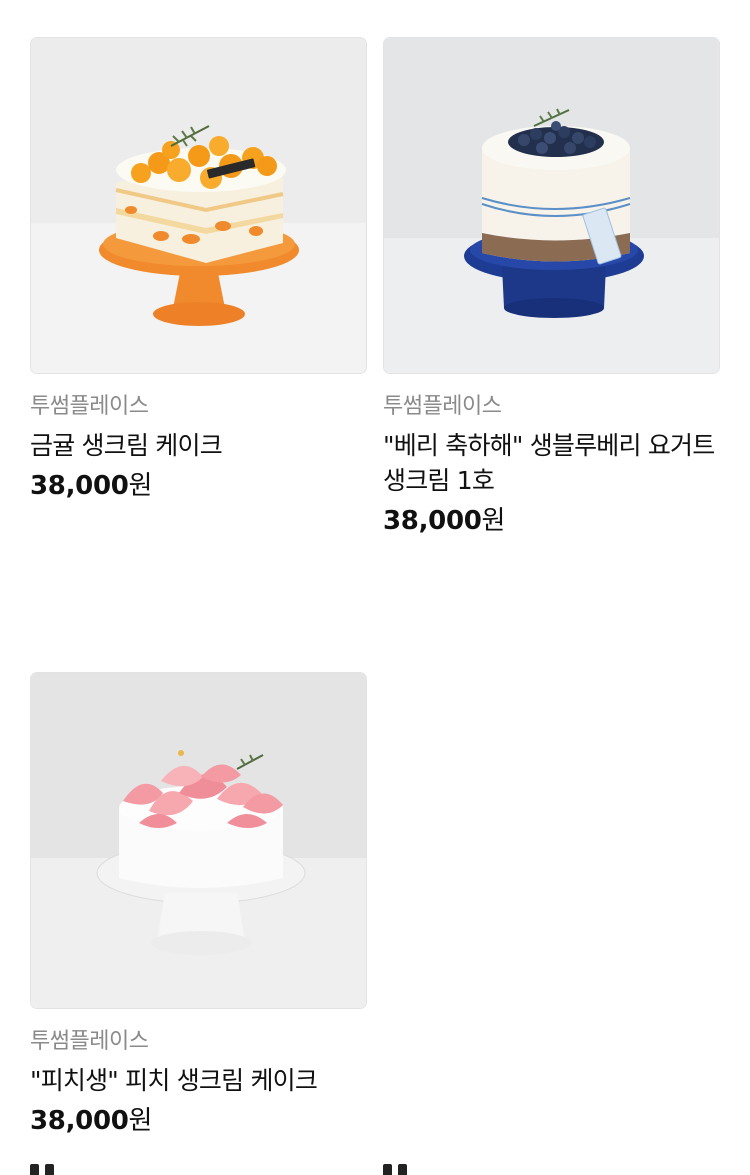 This screenshot has width=750, height=1175. I want to click on product-title: 금귤 생크림 케이크, so click(198, 445).